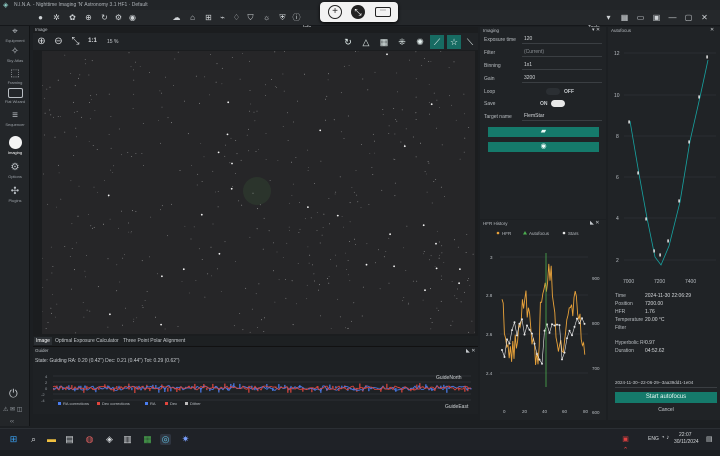  I want to click on maximize-icon: ▢, so click(688, 17).